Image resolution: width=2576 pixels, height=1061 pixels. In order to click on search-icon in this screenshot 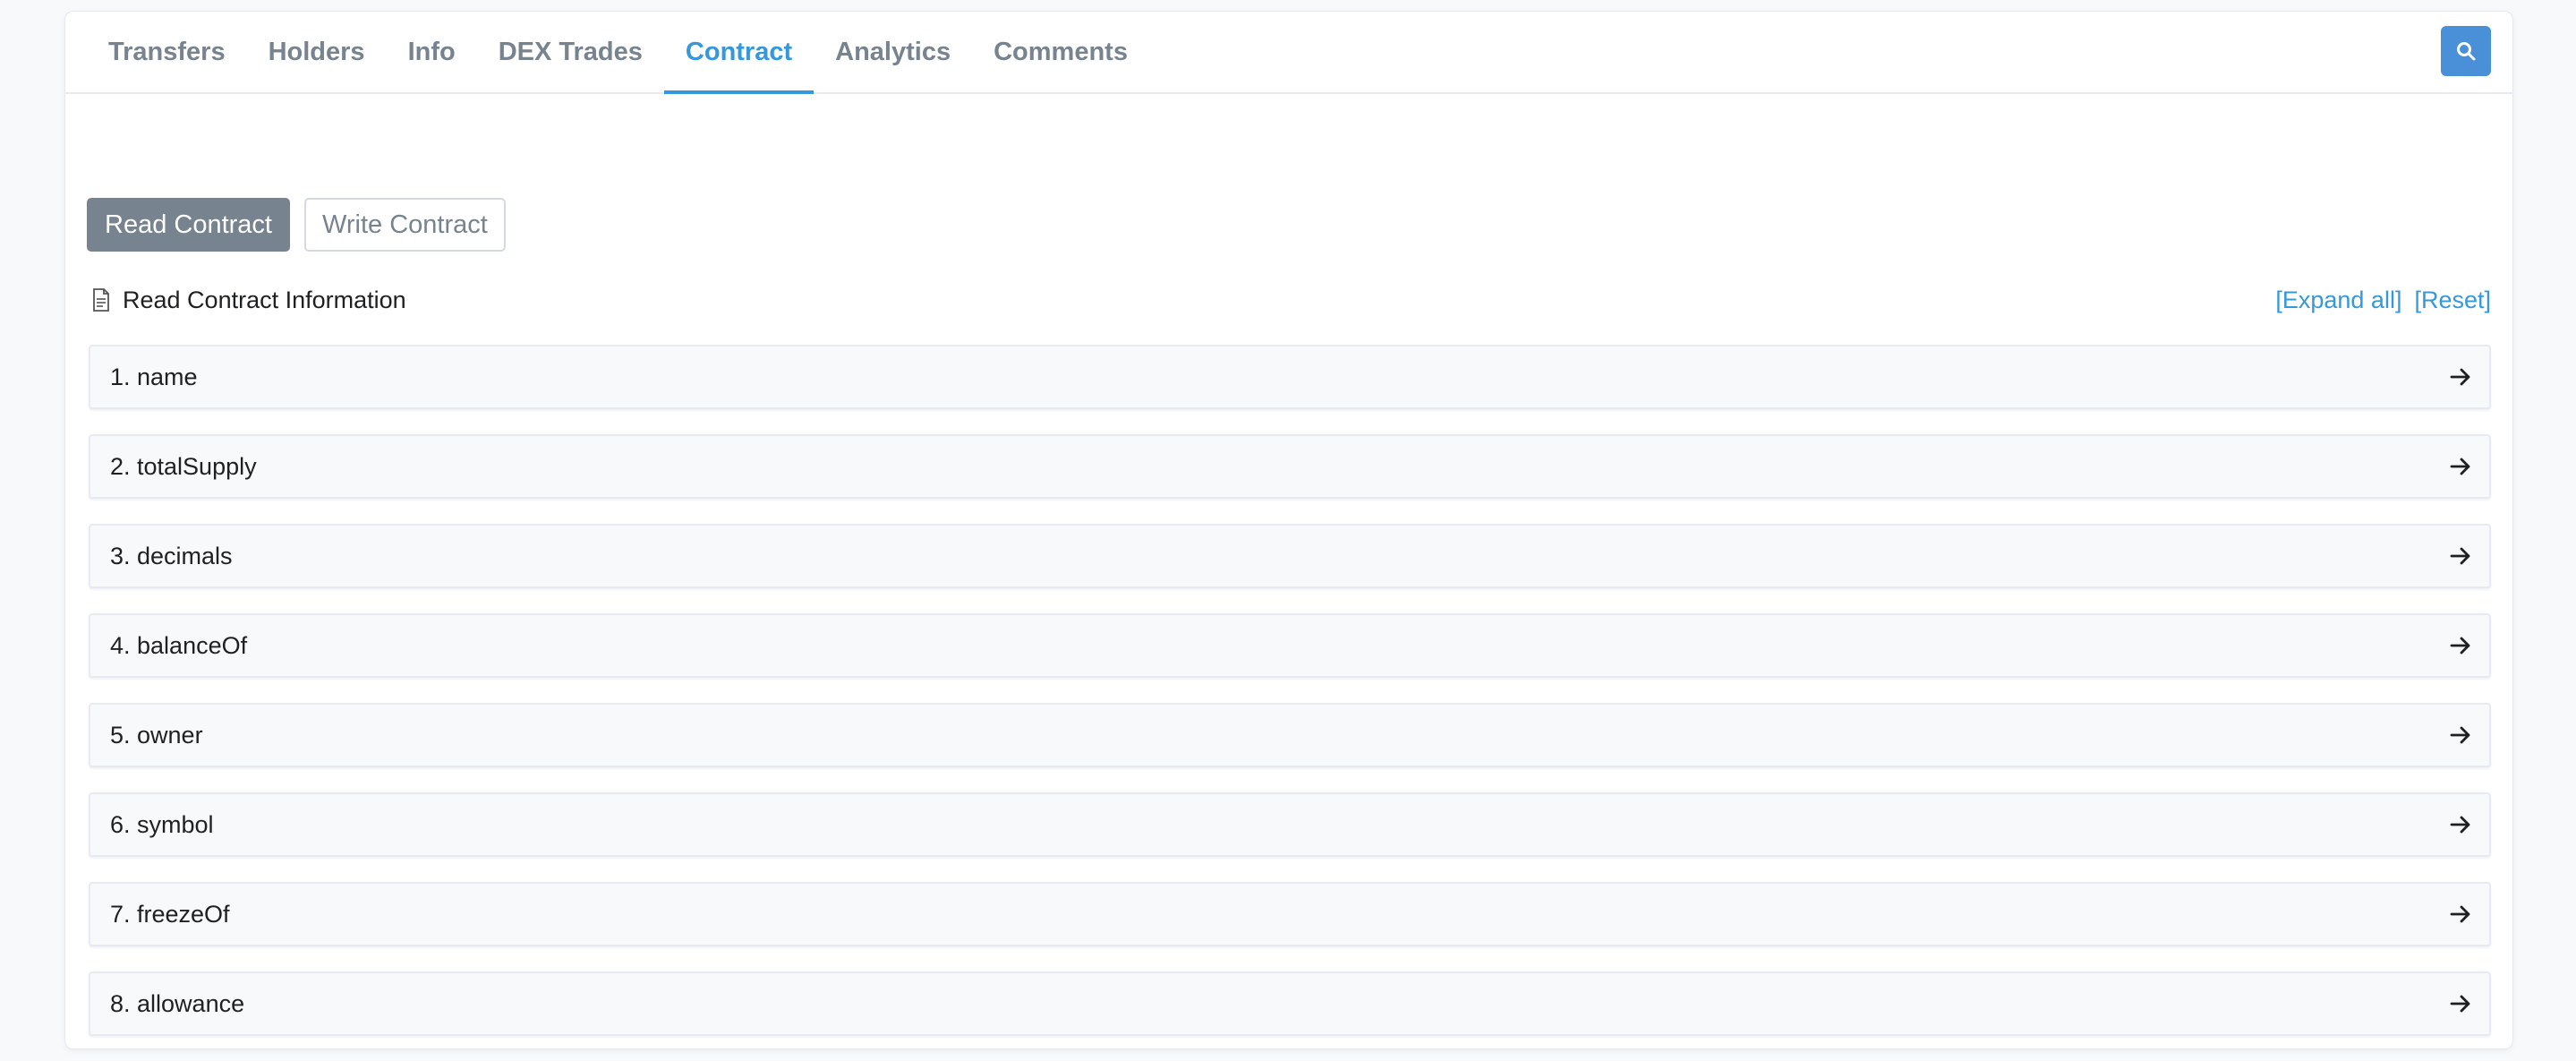, I will do `click(2466, 52)`.